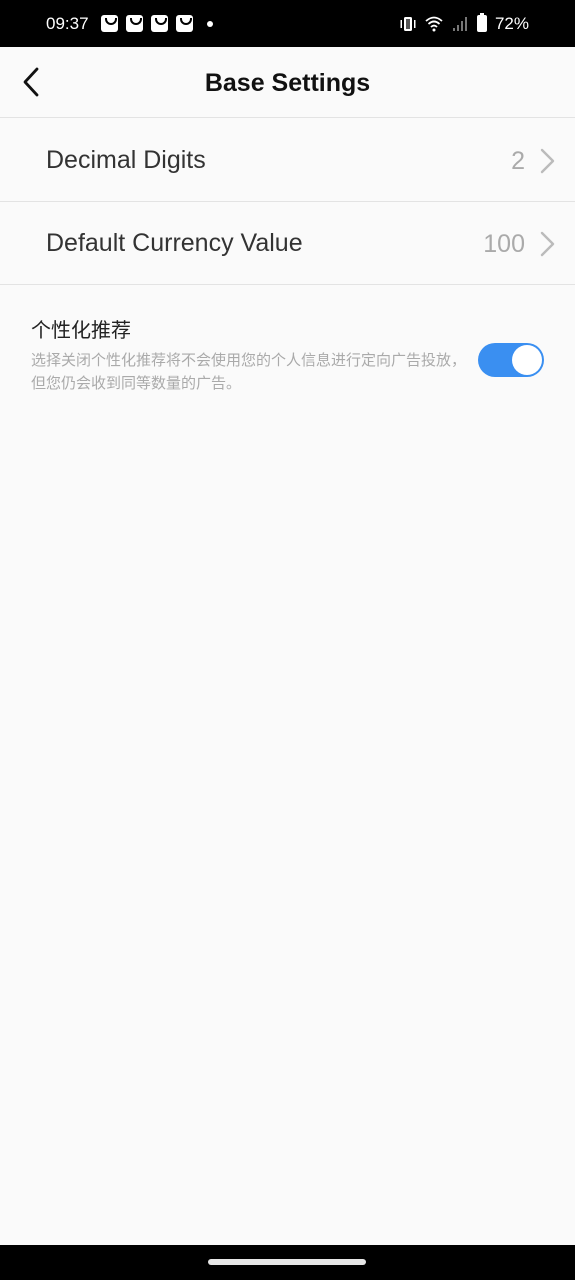  What do you see at coordinates (434, 23) in the screenshot?
I see `wifi-icon` at bounding box center [434, 23].